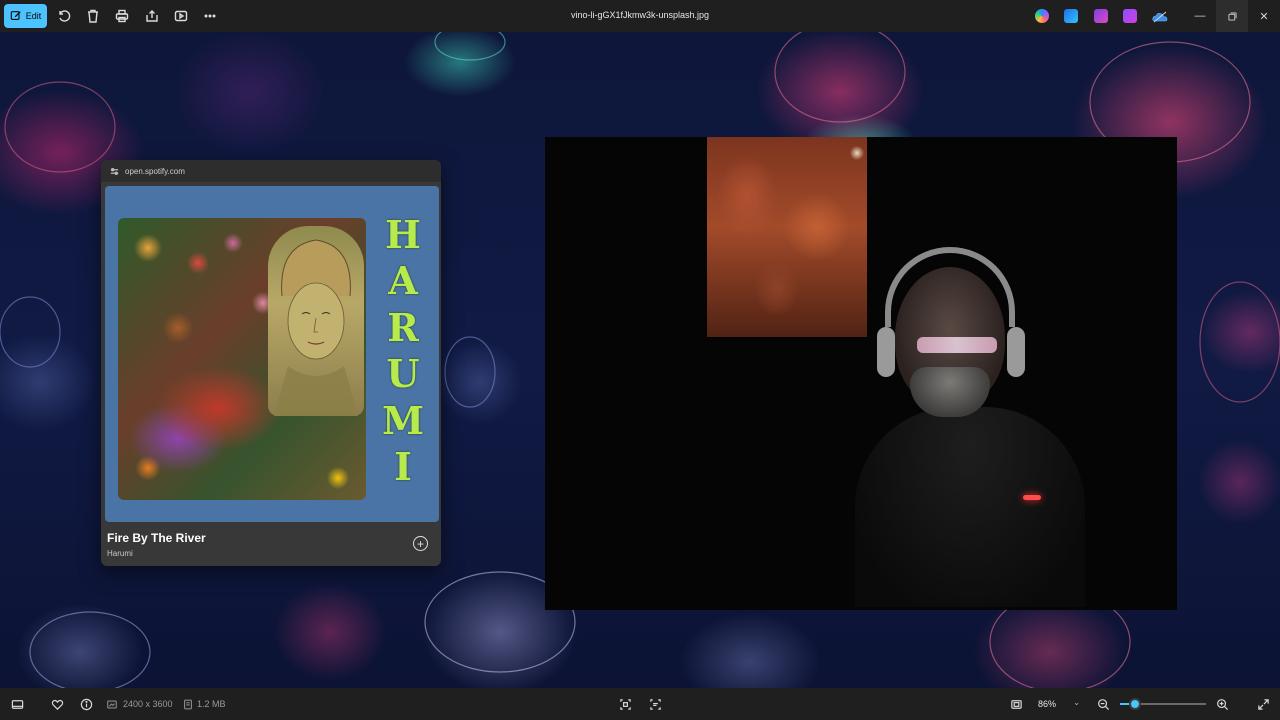  Describe the element at coordinates (181, 16) in the screenshot. I see `slideshow-icon` at that location.